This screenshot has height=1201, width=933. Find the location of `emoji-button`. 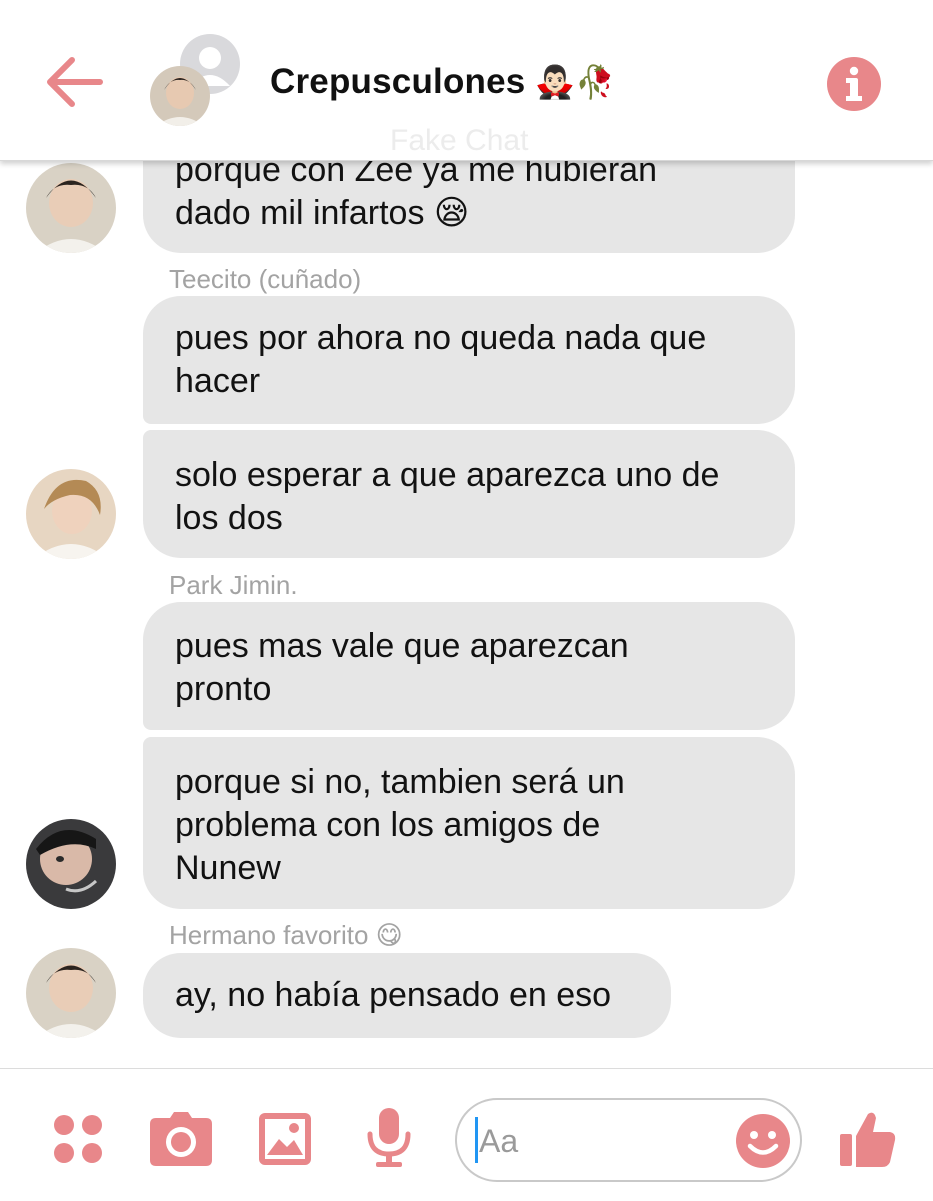

emoji-button is located at coordinates (763, 1143).